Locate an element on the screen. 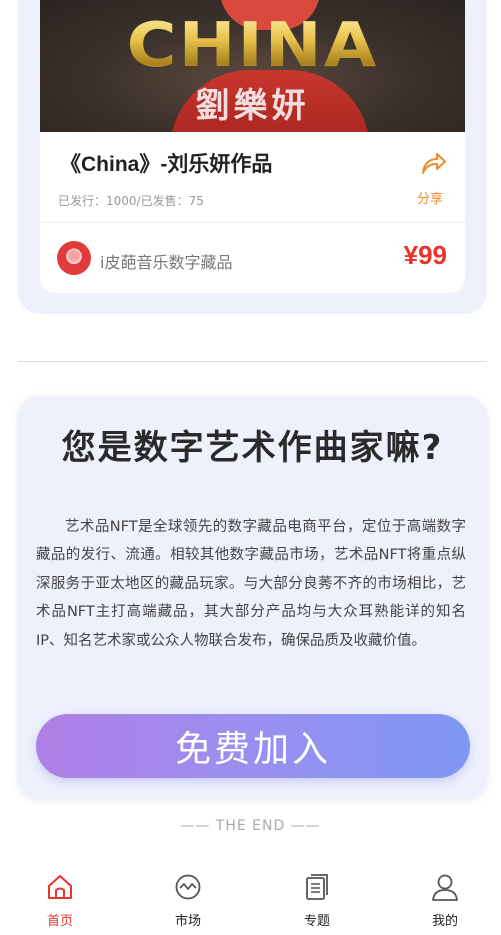 The height and width of the screenshot is (935, 501). share-label: 分享 is located at coordinates (430, 197).